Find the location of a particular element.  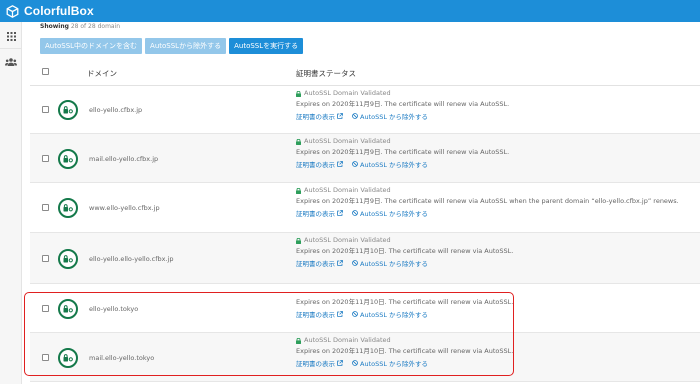

sidebar-item-users is located at coordinates (11, 62).